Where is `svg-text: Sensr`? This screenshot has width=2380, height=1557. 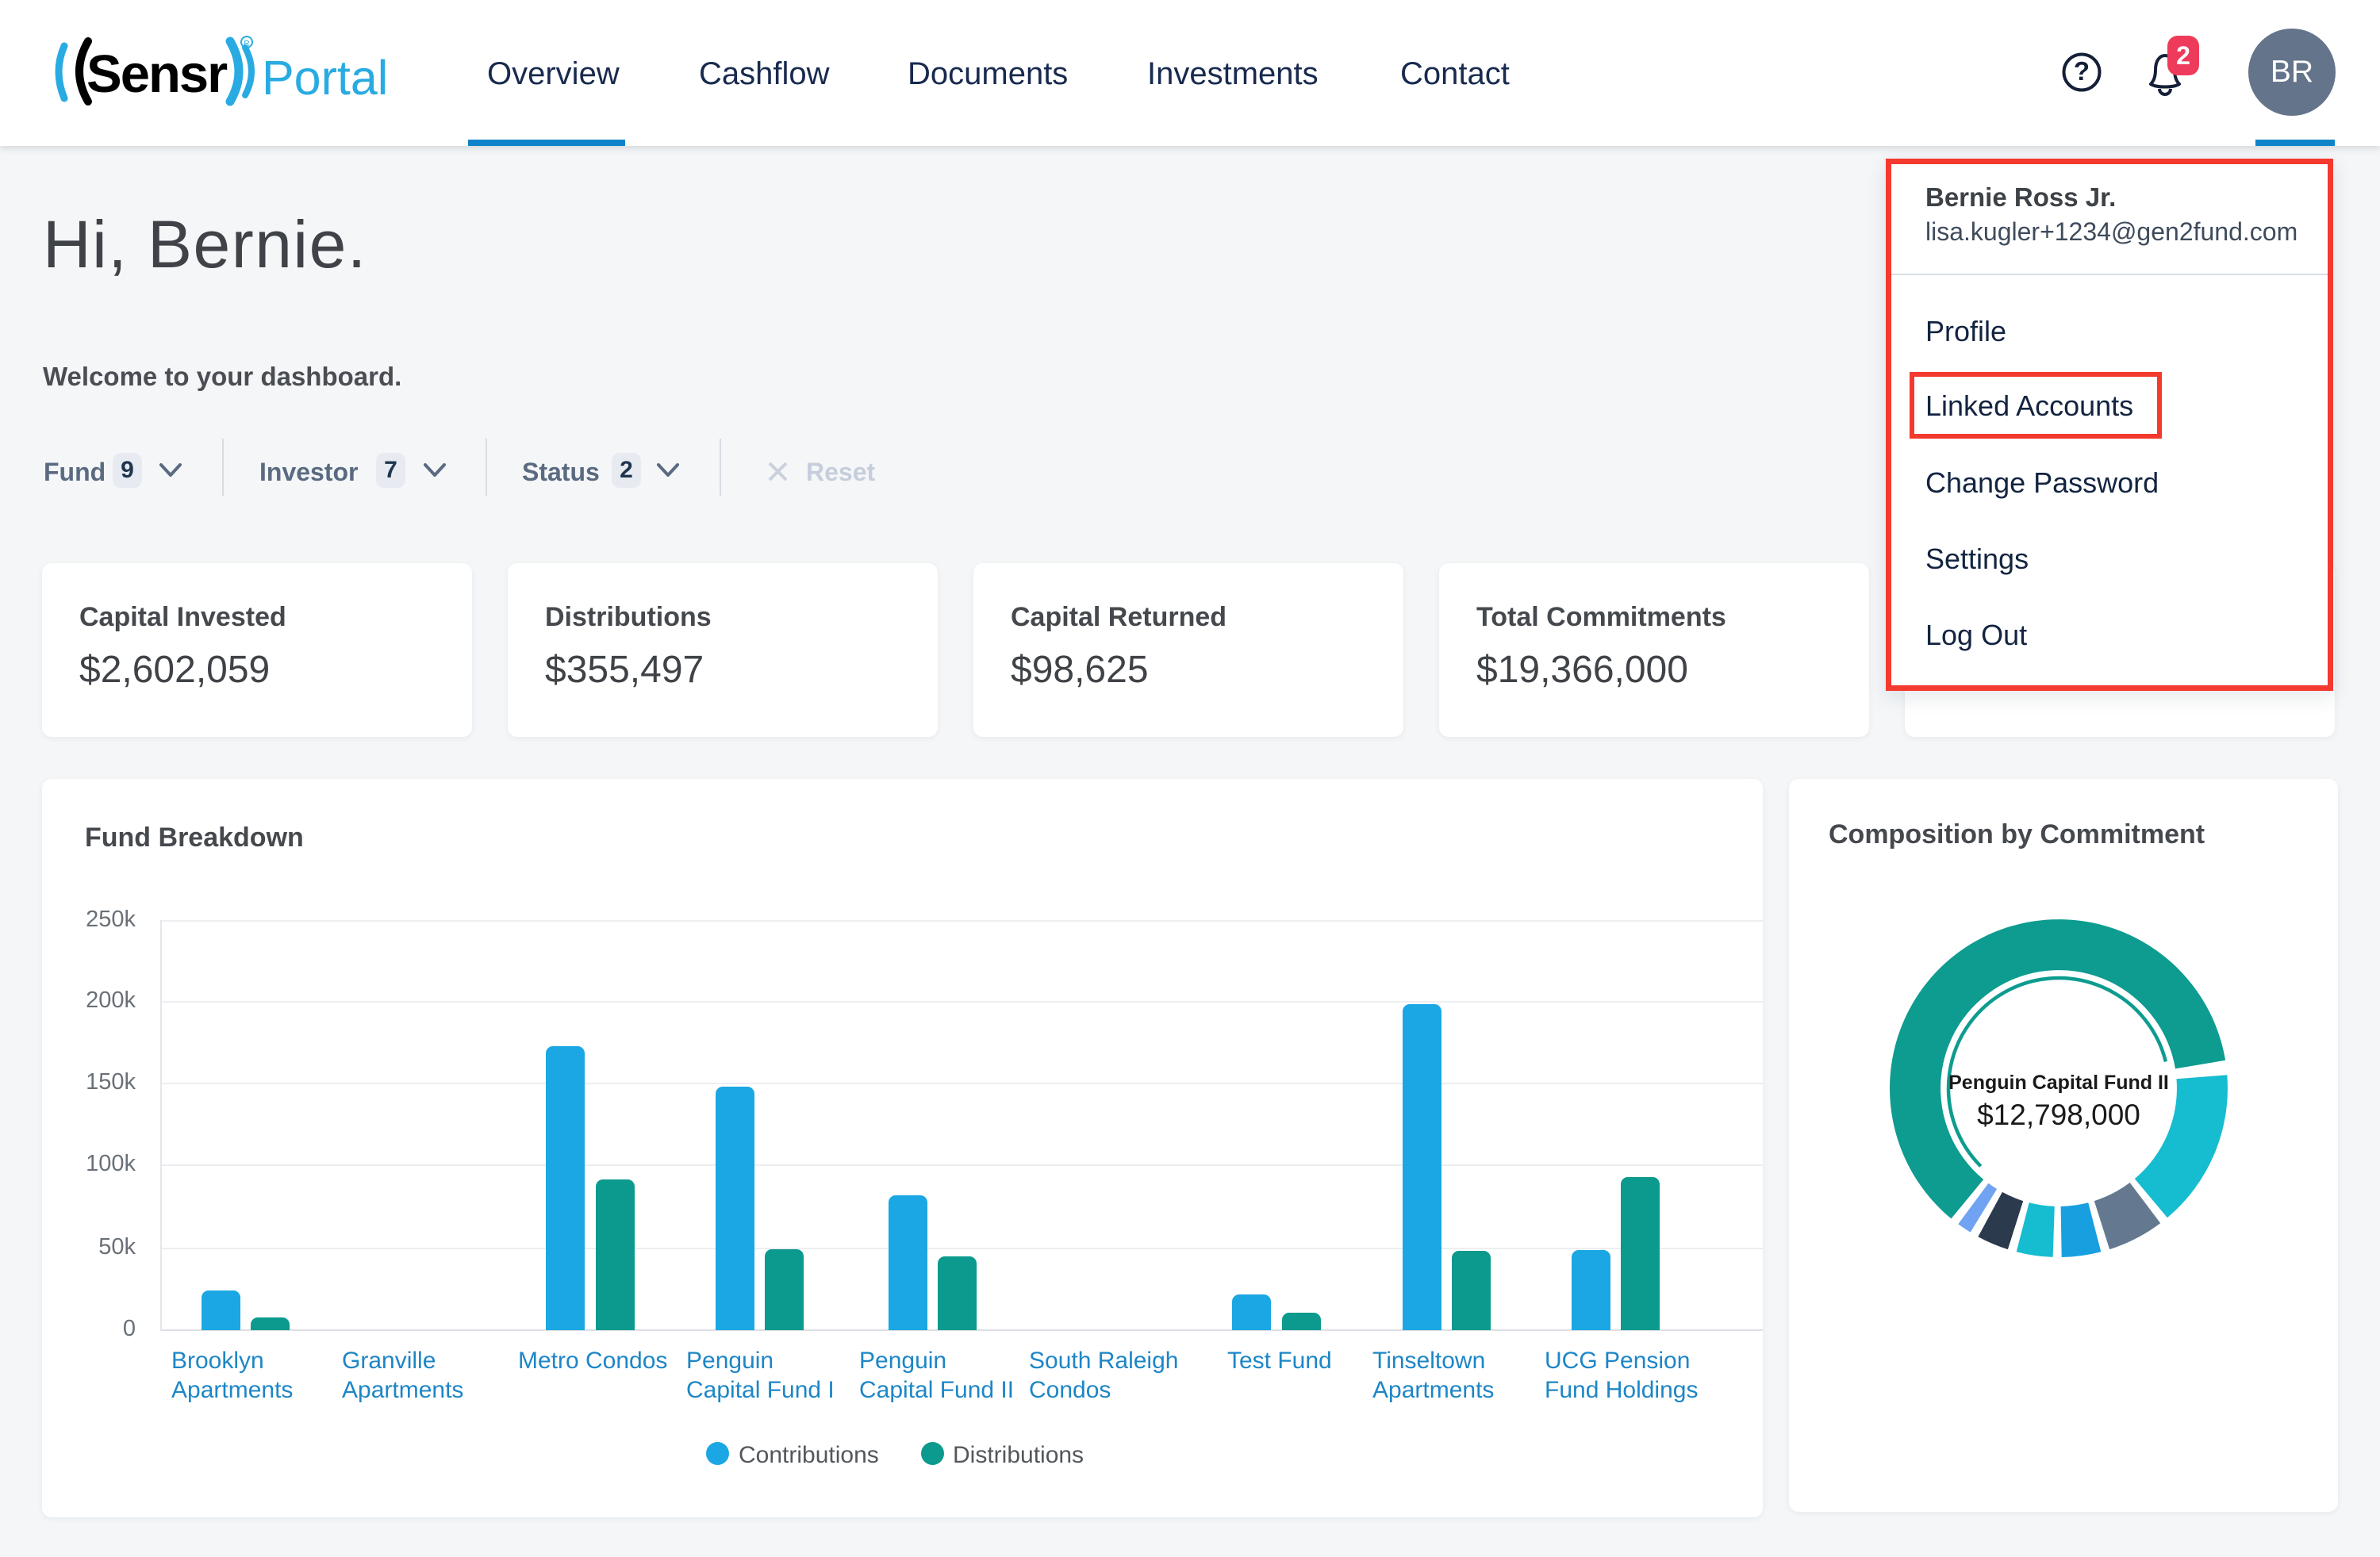
svg-text: Sensr is located at coordinates (157, 74).